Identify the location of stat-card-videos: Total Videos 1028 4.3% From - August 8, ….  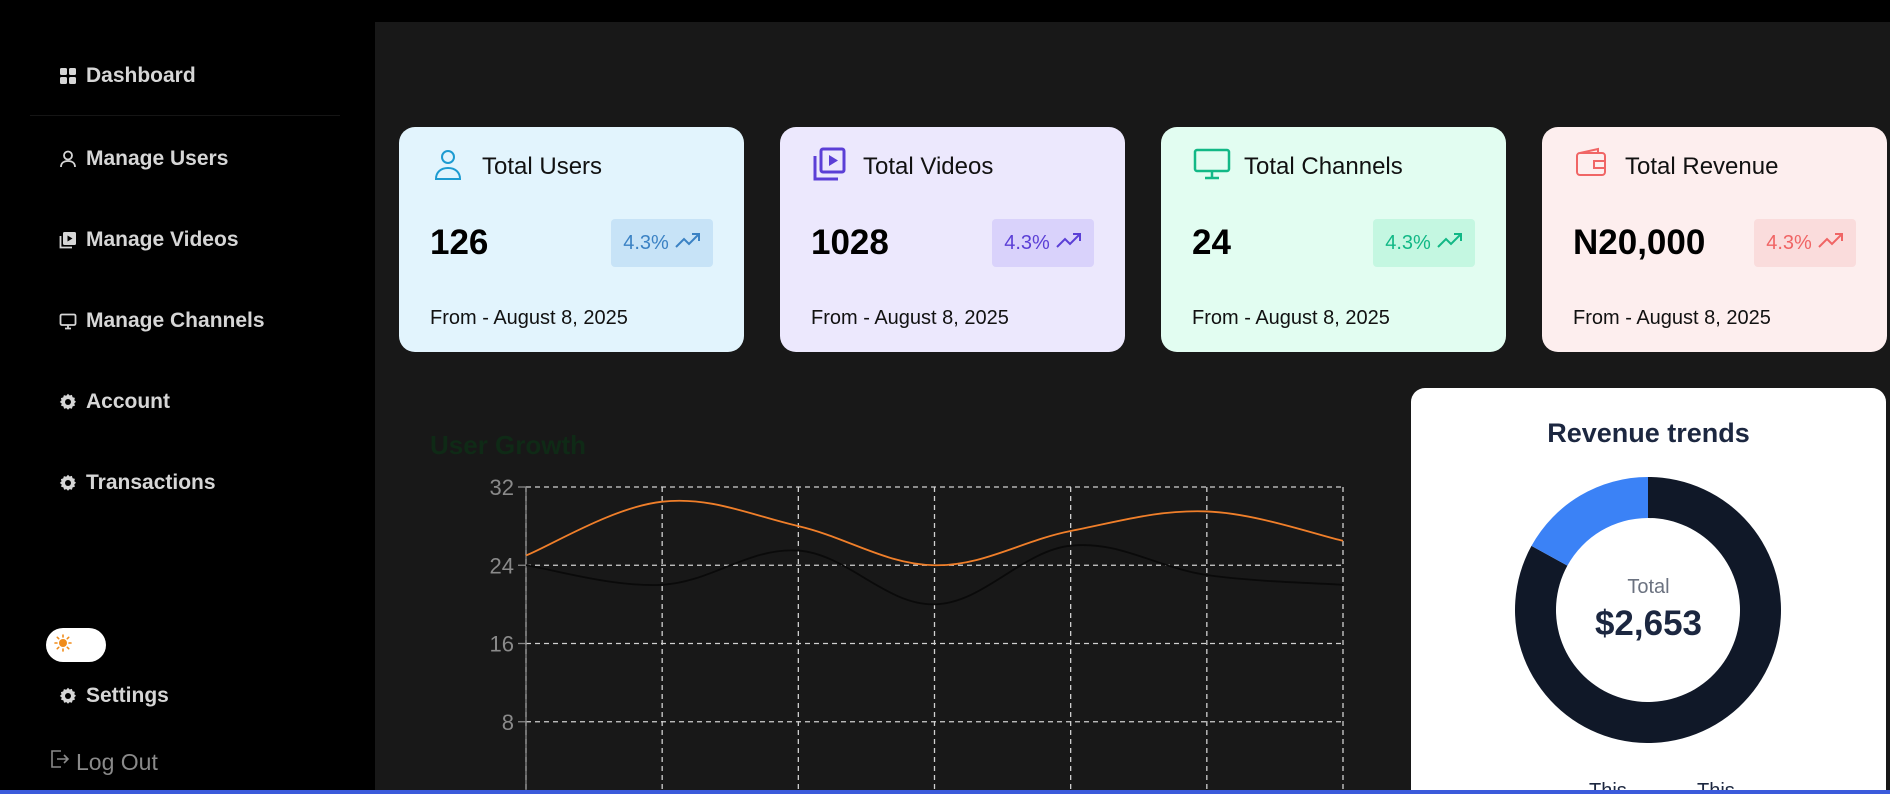
(952, 239).